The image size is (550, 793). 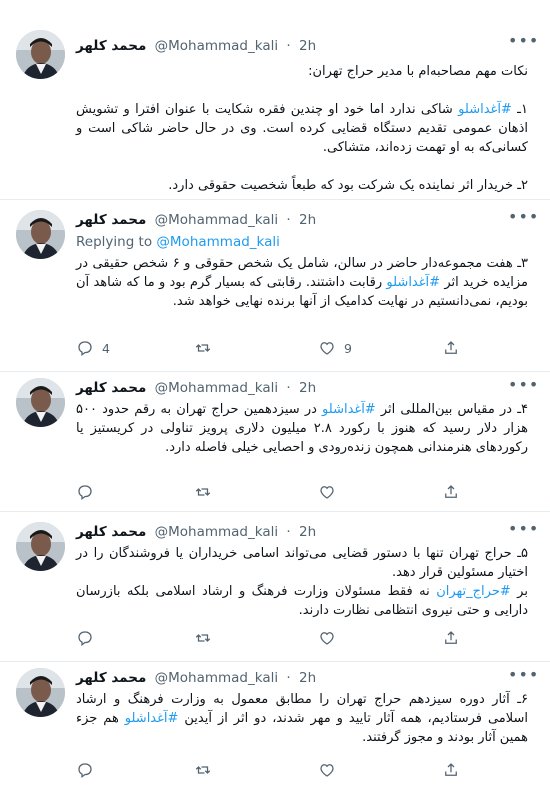 I want to click on hashtag-link: #حراج_تهران, so click(x=473, y=591).